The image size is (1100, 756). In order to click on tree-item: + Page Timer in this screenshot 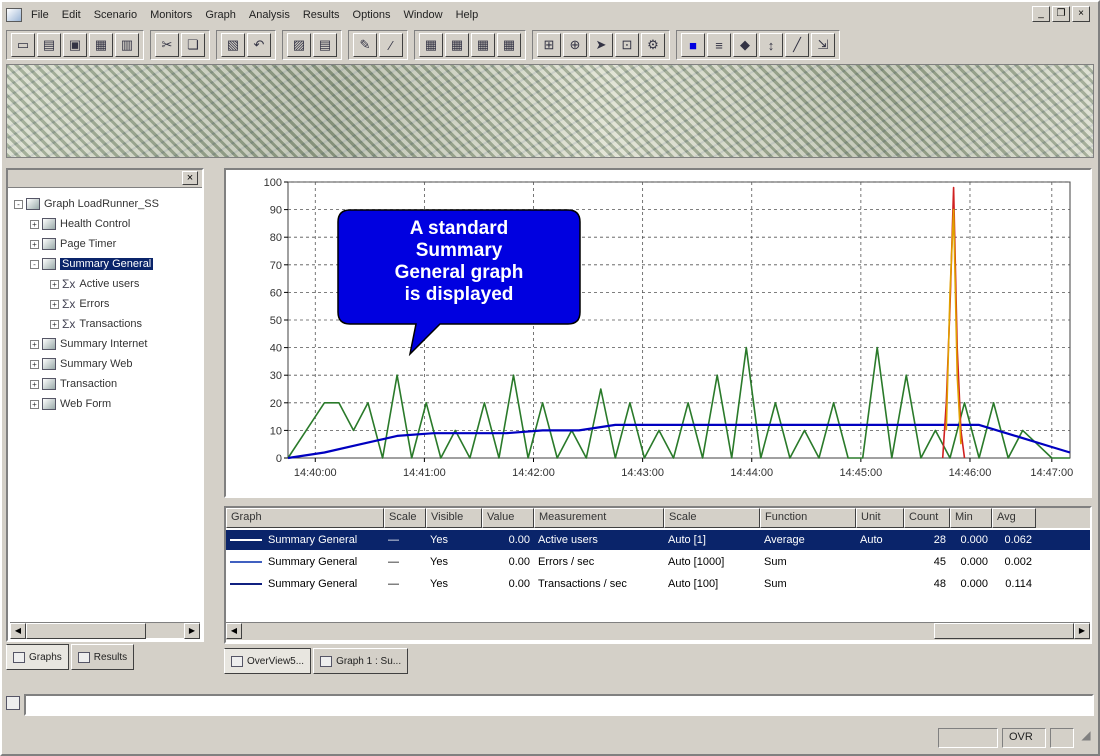, I will do `click(73, 244)`.